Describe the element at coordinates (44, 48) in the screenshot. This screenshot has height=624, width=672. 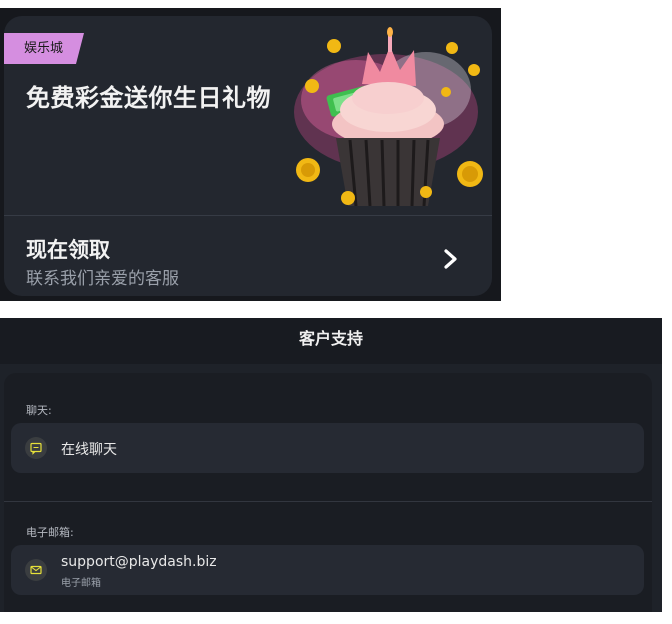
I see `promo-badge: 娱乐城` at that location.